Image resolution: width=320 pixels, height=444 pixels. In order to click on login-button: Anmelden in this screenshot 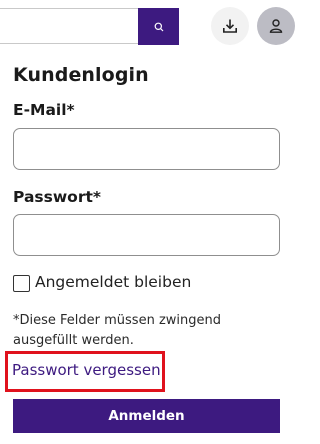, I will do `click(146, 416)`.